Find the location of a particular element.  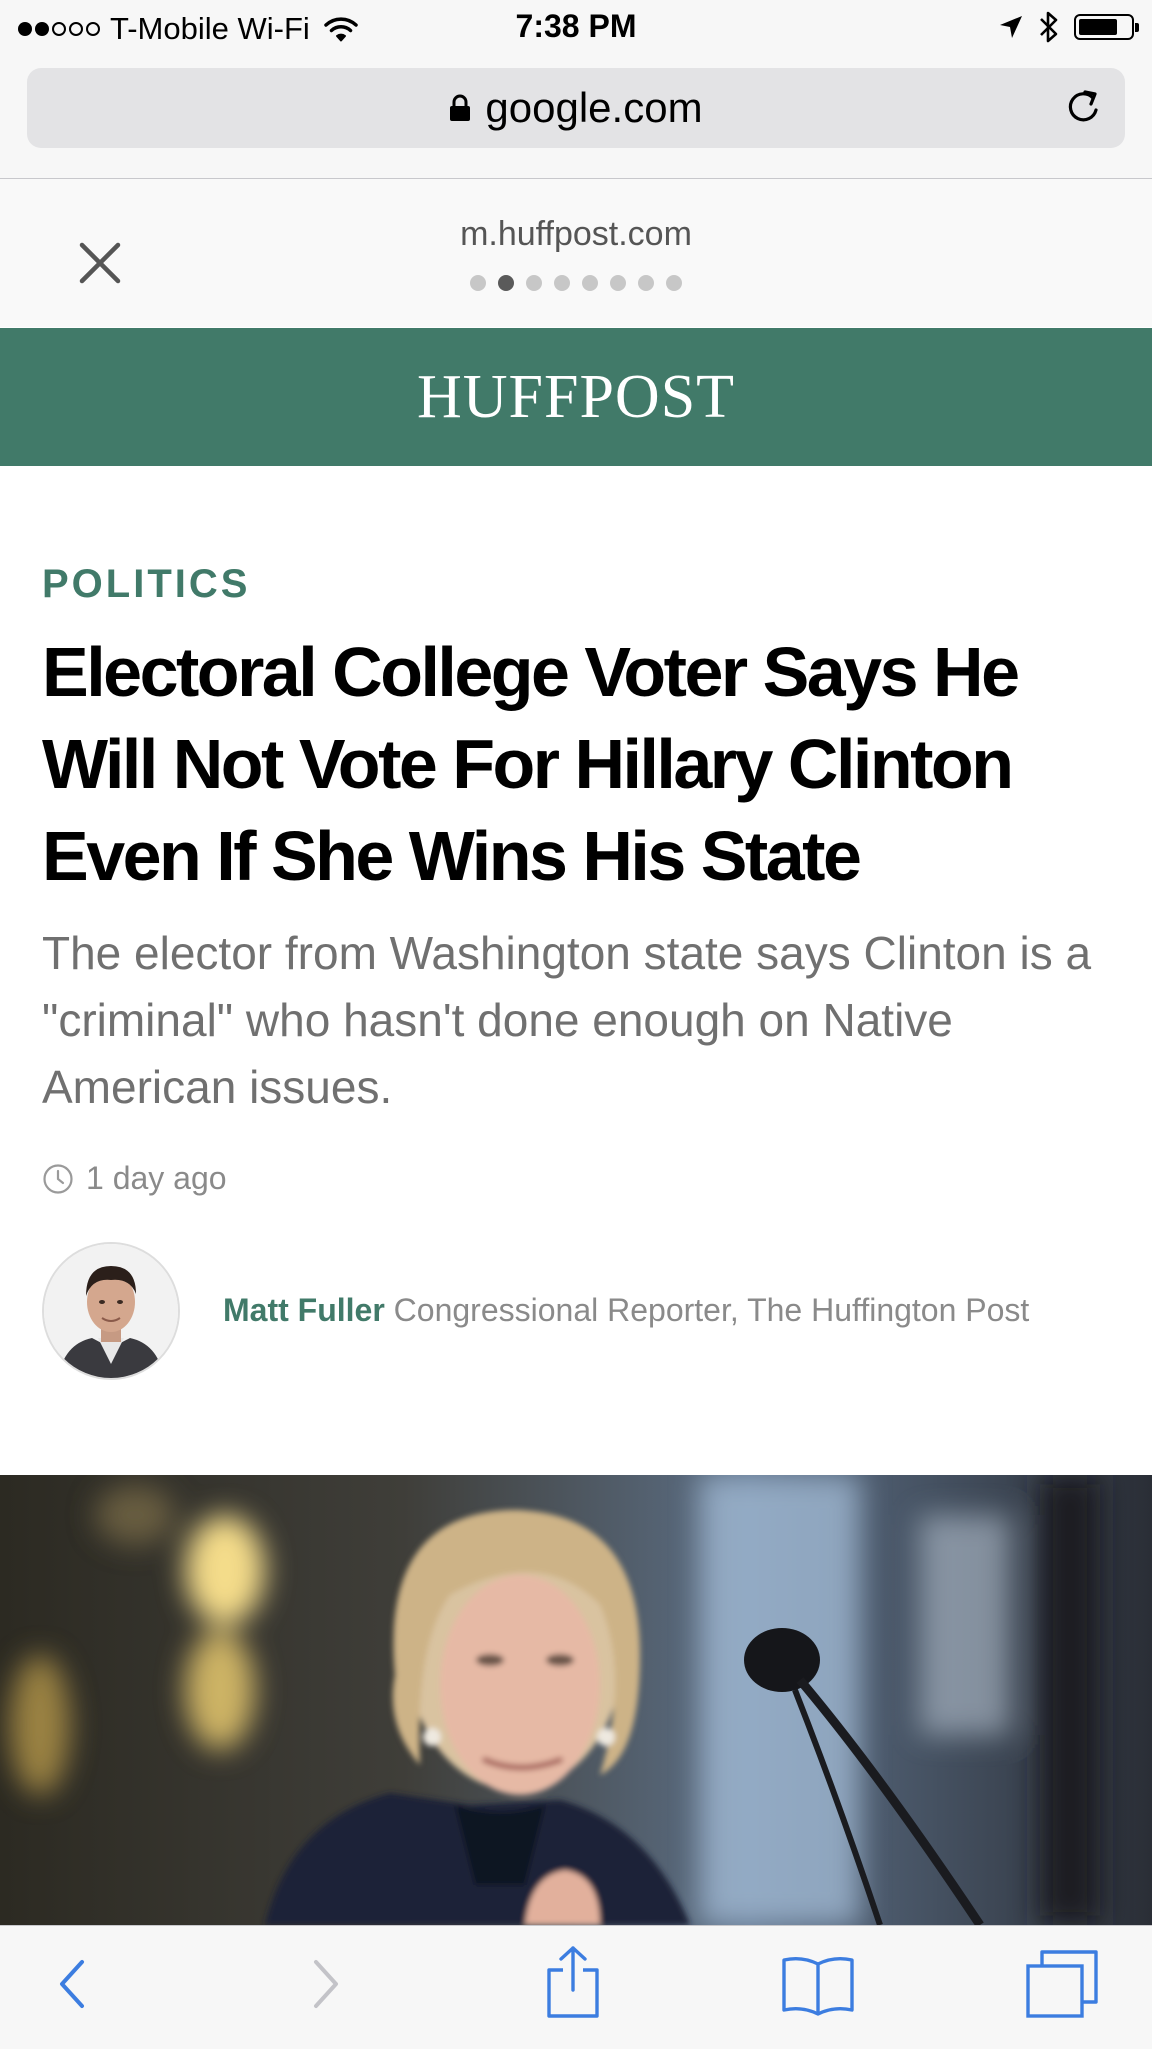

address-content: google.com is located at coordinates (576, 108).